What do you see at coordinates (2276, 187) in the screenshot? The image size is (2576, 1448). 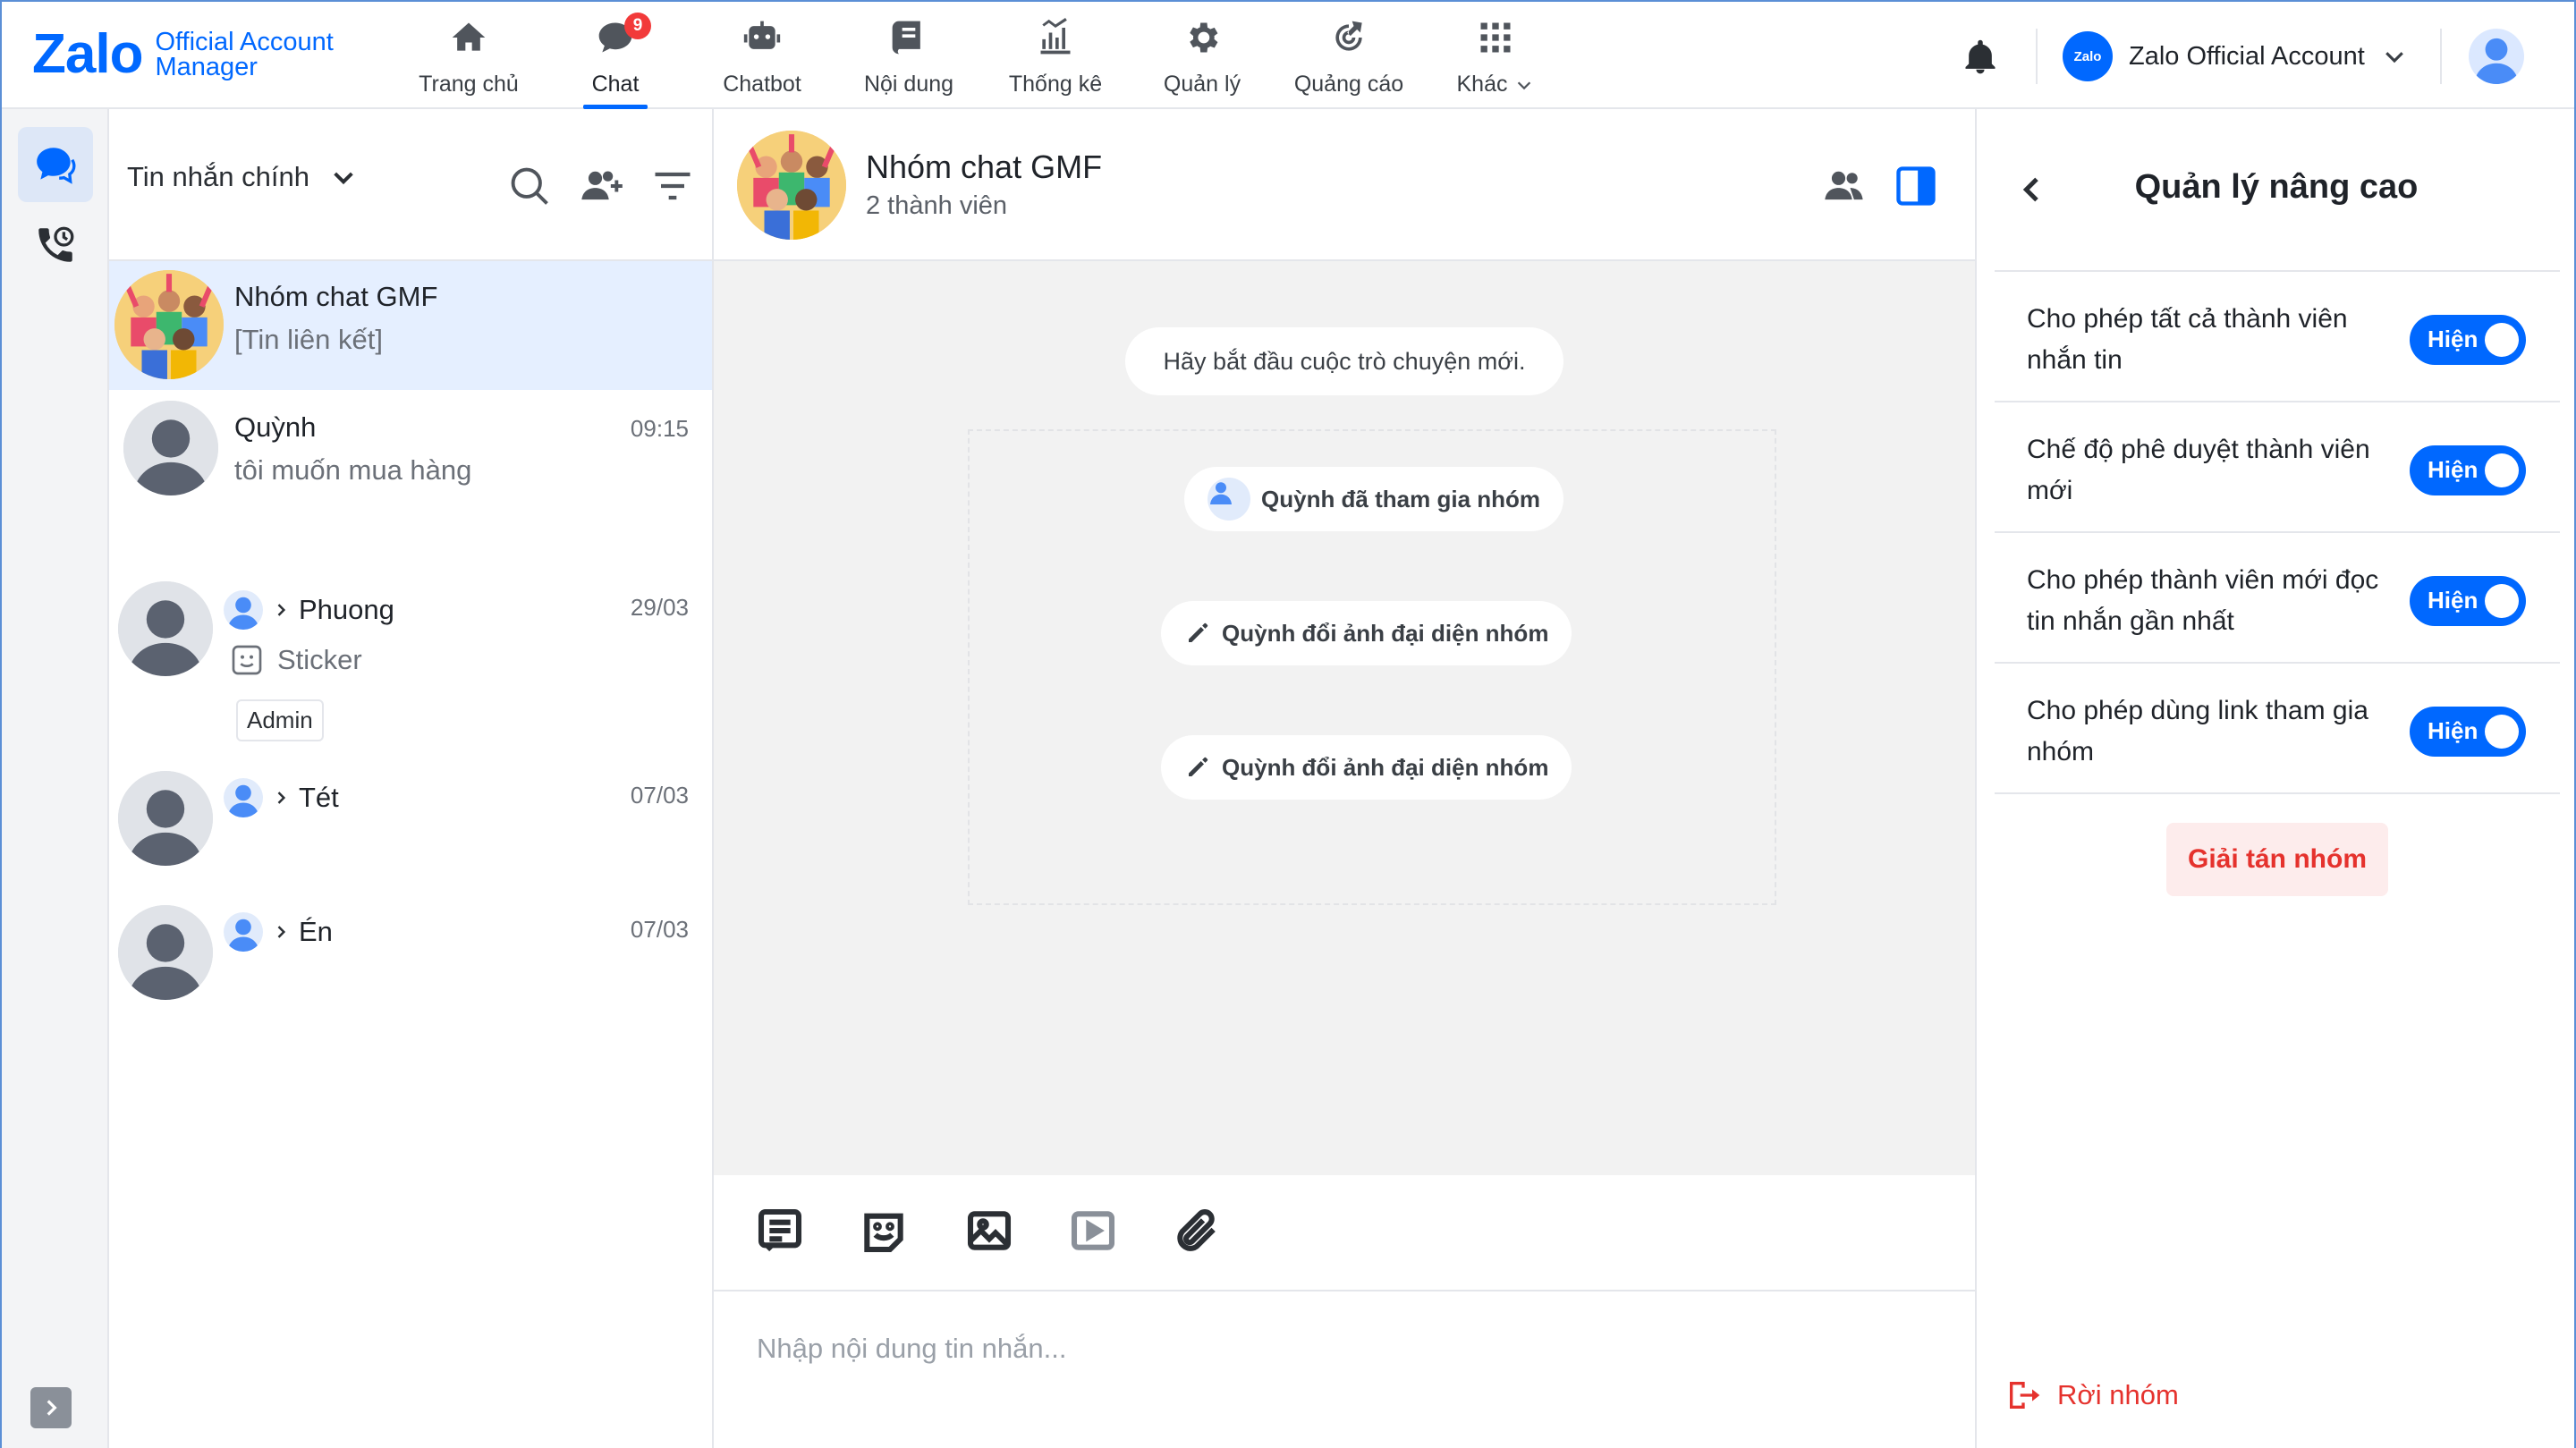 I see `panel-title: Quản lý nâng cao` at bounding box center [2276, 187].